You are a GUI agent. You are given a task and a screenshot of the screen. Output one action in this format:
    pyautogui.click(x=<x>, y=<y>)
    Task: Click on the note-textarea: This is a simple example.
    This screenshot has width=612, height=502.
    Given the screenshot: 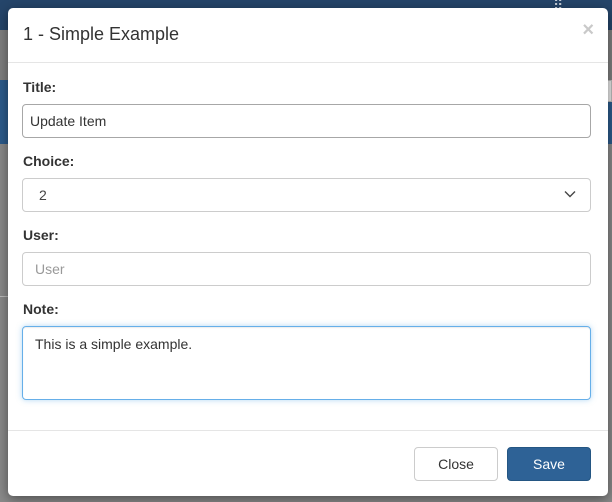 What is the action you would take?
    pyautogui.click(x=306, y=363)
    